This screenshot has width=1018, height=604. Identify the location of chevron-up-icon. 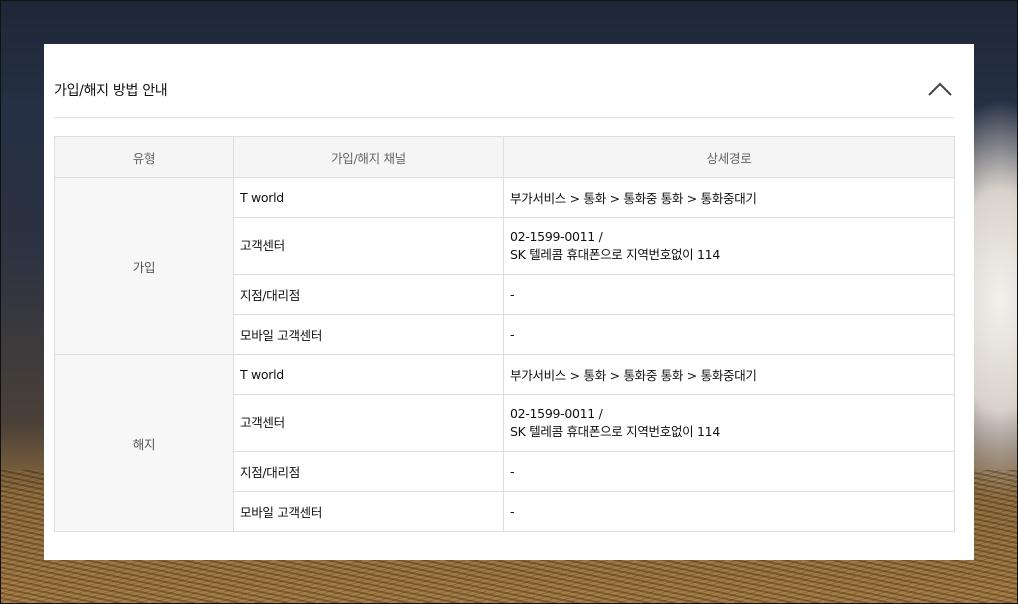
(940, 89).